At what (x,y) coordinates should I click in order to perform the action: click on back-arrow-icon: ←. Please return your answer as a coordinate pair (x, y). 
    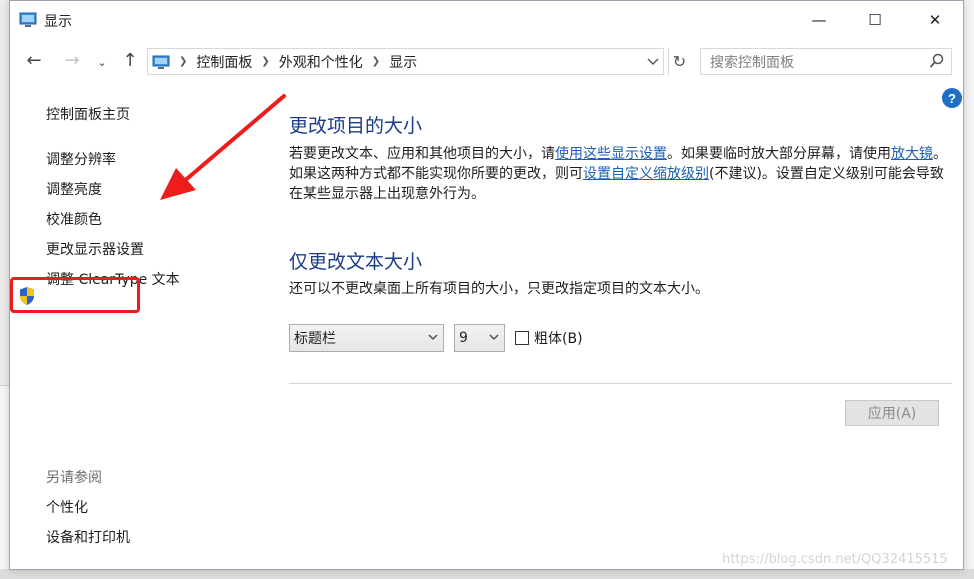
    Looking at the image, I should click on (34, 60).